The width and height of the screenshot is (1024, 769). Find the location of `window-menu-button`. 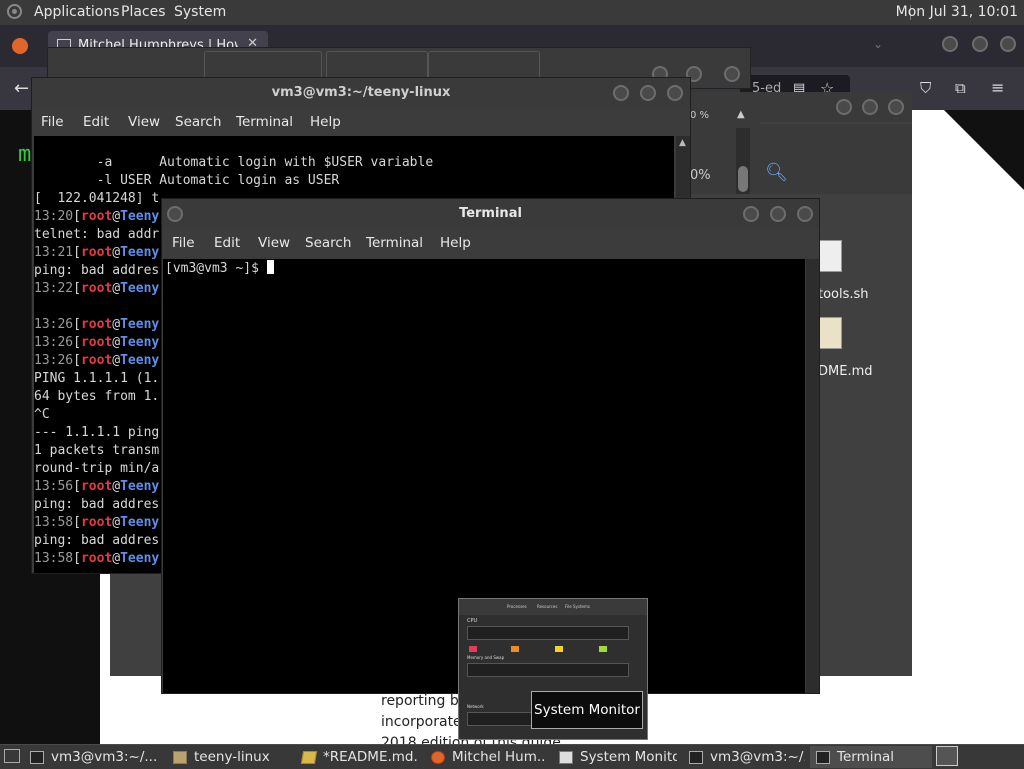

window-menu-button is located at coordinates (175, 214).